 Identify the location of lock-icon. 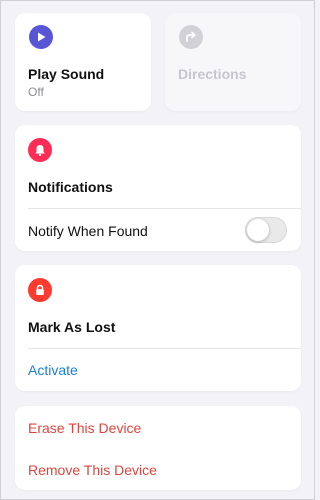
(40, 290).